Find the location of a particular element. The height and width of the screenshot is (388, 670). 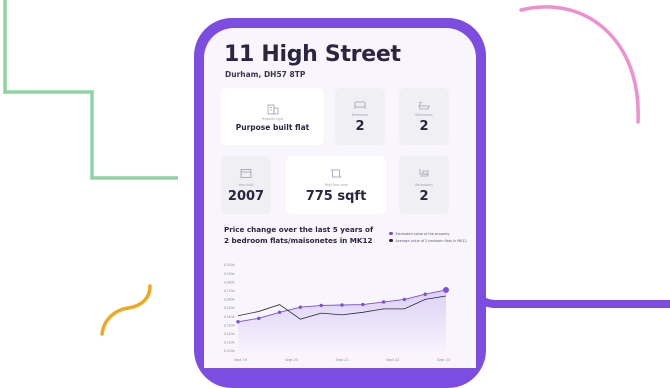

bedrooms-card: Bedrooms 2 is located at coordinates (360, 116).